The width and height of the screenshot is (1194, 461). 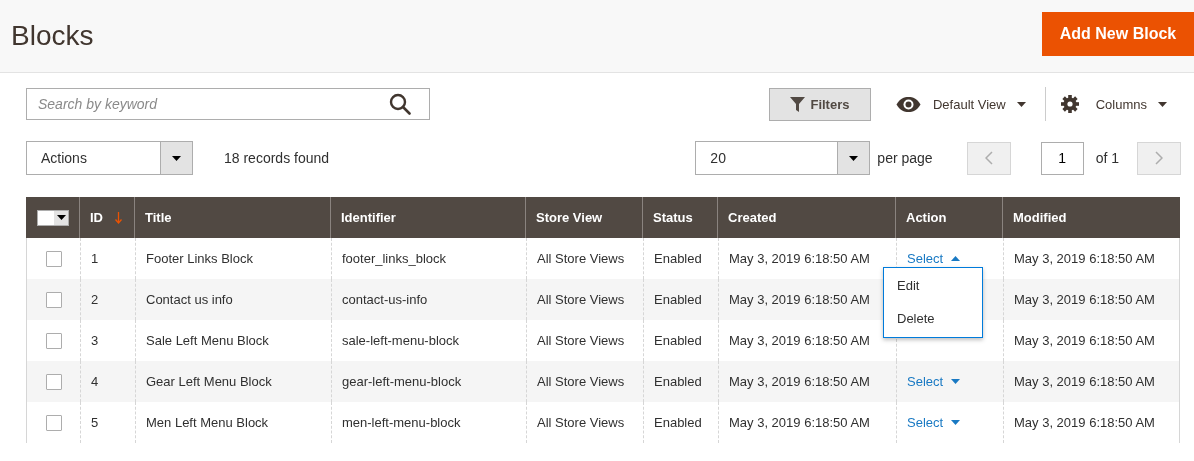 What do you see at coordinates (1113, 104) in the screenshot?
I see `columns-button: Columns` at bounding box center [1113, 104].